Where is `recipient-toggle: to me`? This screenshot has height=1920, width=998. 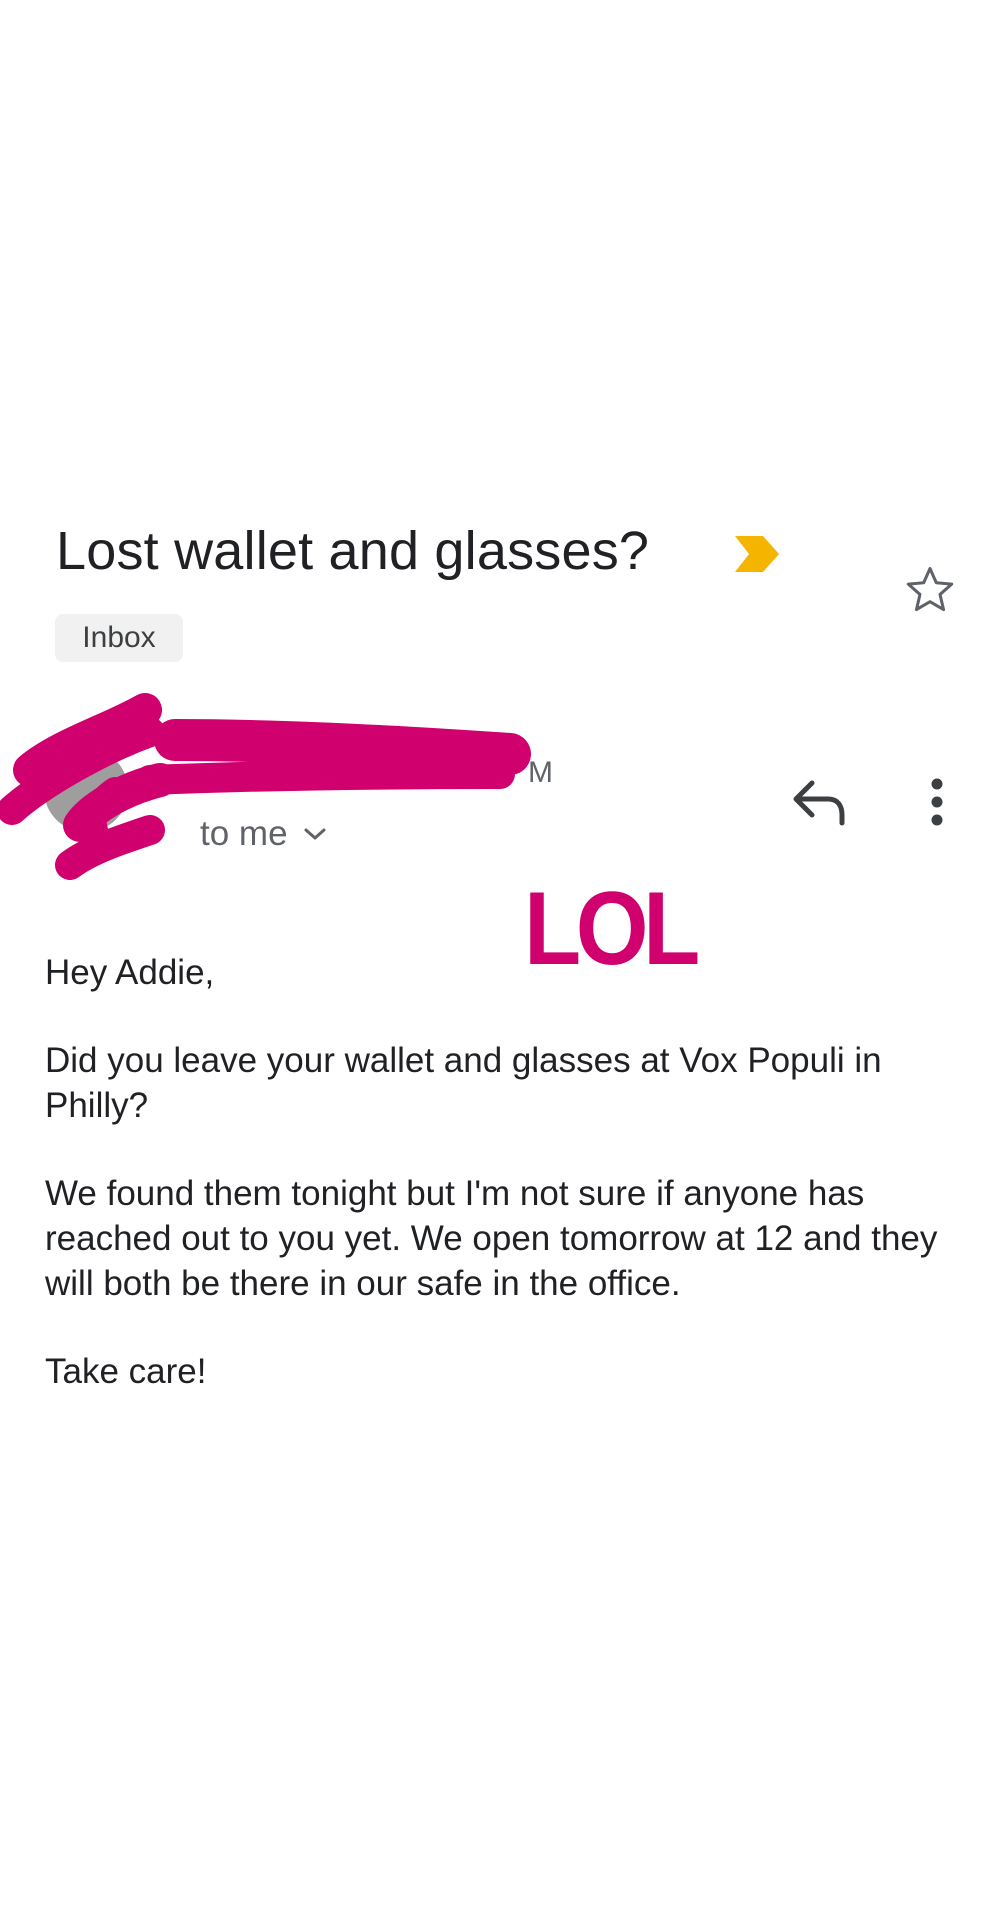
recipient-toggle: to me is located at coordinates (264, 834).